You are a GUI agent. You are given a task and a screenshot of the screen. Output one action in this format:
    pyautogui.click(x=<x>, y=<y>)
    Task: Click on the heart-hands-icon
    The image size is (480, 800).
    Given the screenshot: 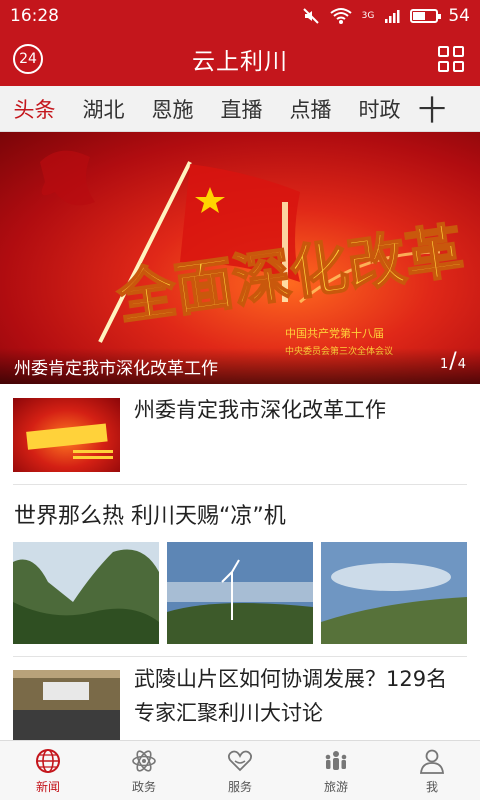 What is the action you would take?
    pyautogui.click(x=240, y=760)
    